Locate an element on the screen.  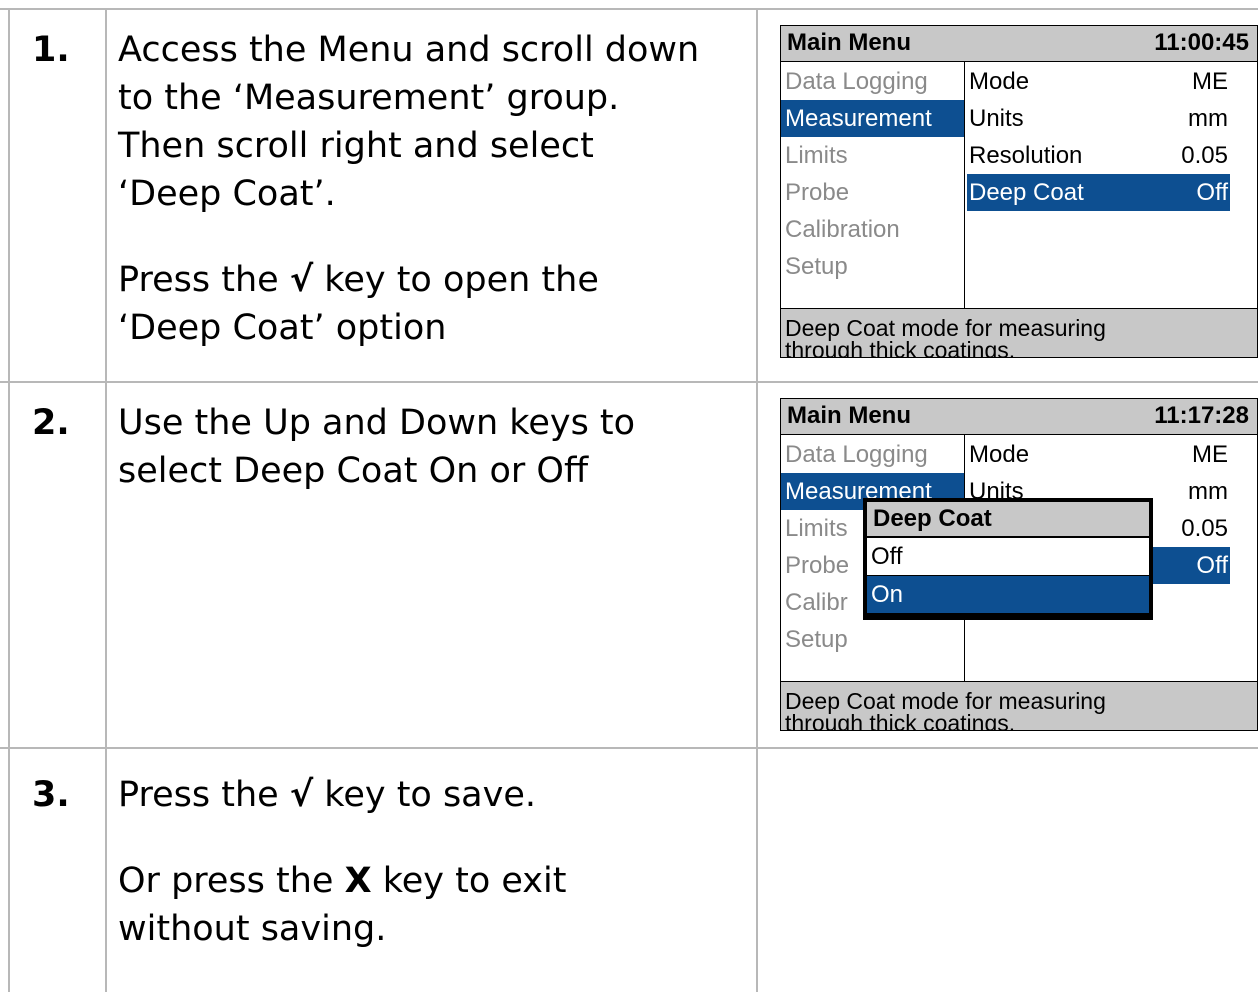
option-label: Resolution is located at coordinates (1026, 155).